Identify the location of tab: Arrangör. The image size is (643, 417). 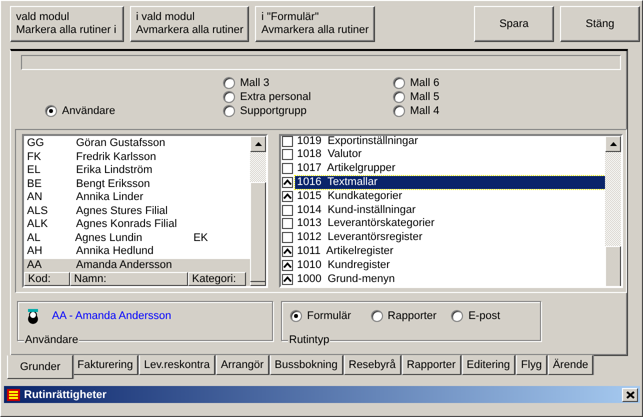
(242, 365).